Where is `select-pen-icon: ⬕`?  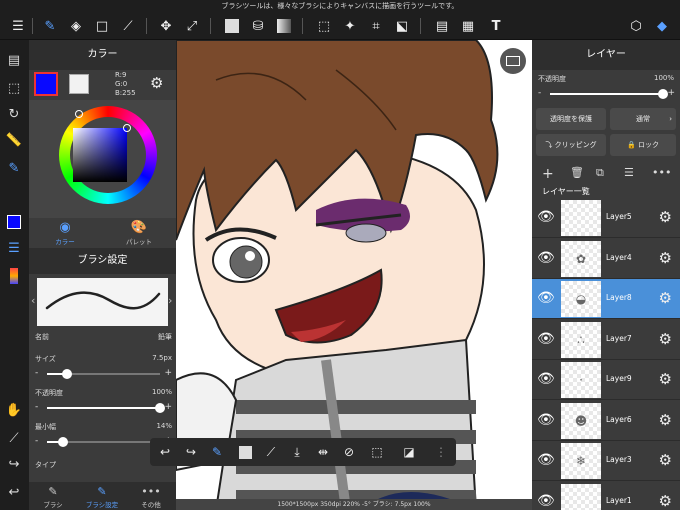 select-pen-icon: ⬕ is located at coordinates (402, 26).